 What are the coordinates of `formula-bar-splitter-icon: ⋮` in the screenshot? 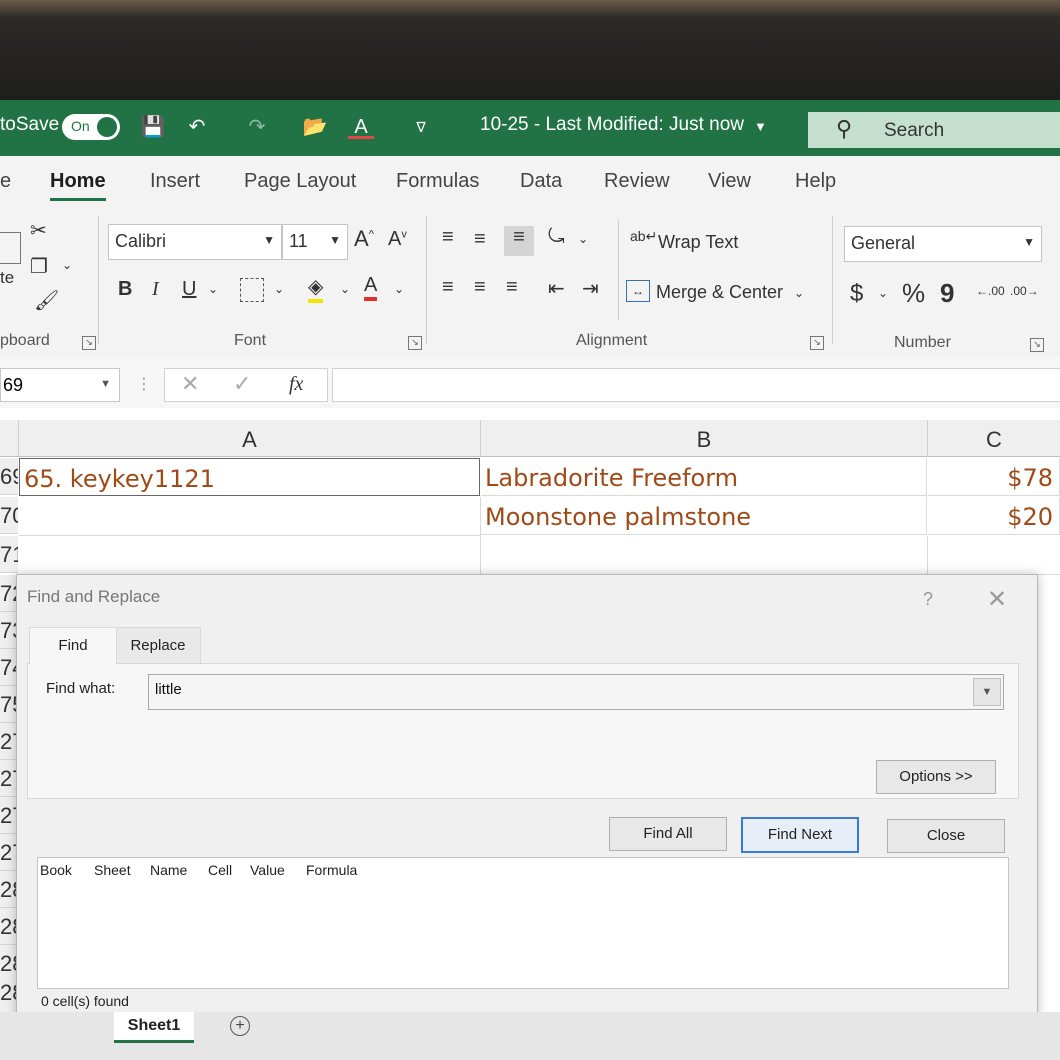 It's located at (144, 384).